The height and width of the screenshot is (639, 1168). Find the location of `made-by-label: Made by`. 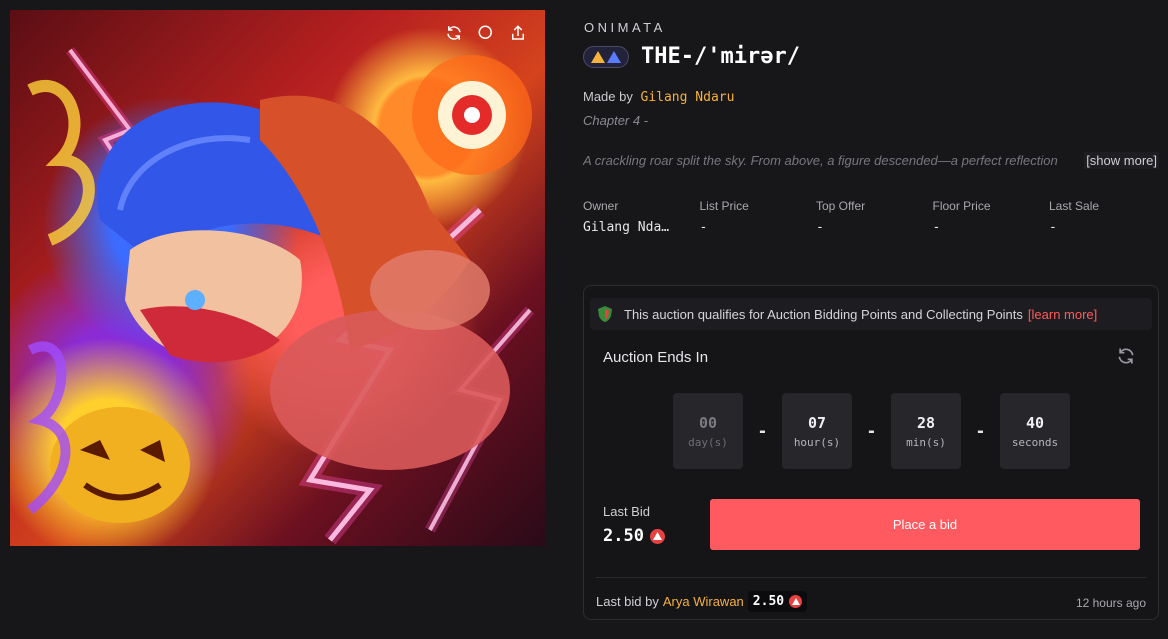

made-by-label: Made by is located at coordinates (608, 96).